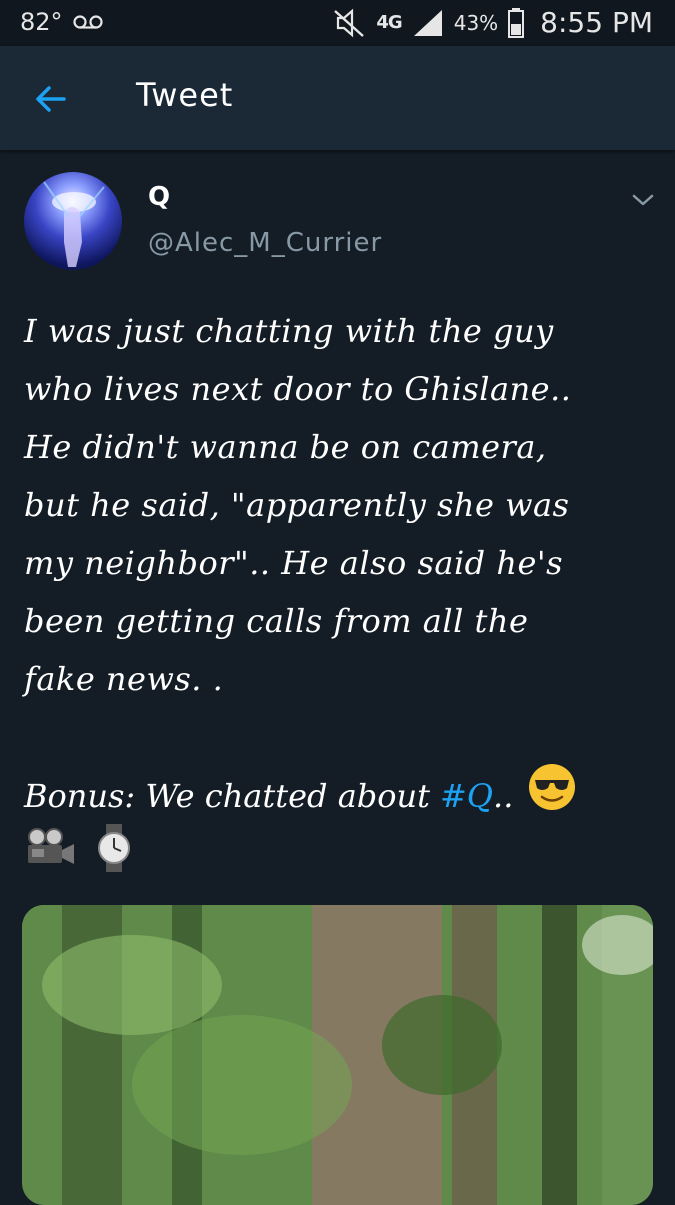  What do you see at coordinates (289, 331) in the screenshot?
I see `tweet-line: I was just chatting with the guy` at bounding box center [289, 331].